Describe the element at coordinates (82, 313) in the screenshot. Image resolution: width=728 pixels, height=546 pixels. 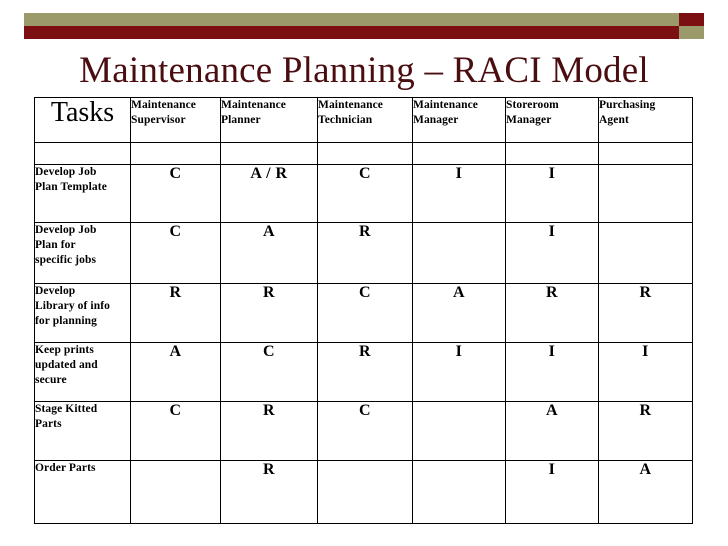
I see `task-label-2: Develop Library of info for planning` at that location.